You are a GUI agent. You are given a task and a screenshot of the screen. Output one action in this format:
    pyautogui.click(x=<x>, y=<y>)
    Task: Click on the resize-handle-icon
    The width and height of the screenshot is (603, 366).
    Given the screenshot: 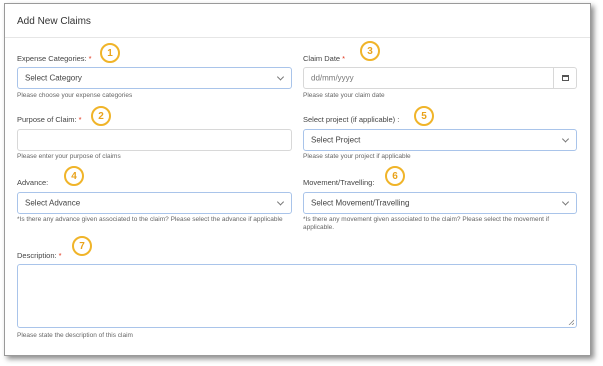 What is the action you would take?
    pyautogui.click(x=571, y=322)
    